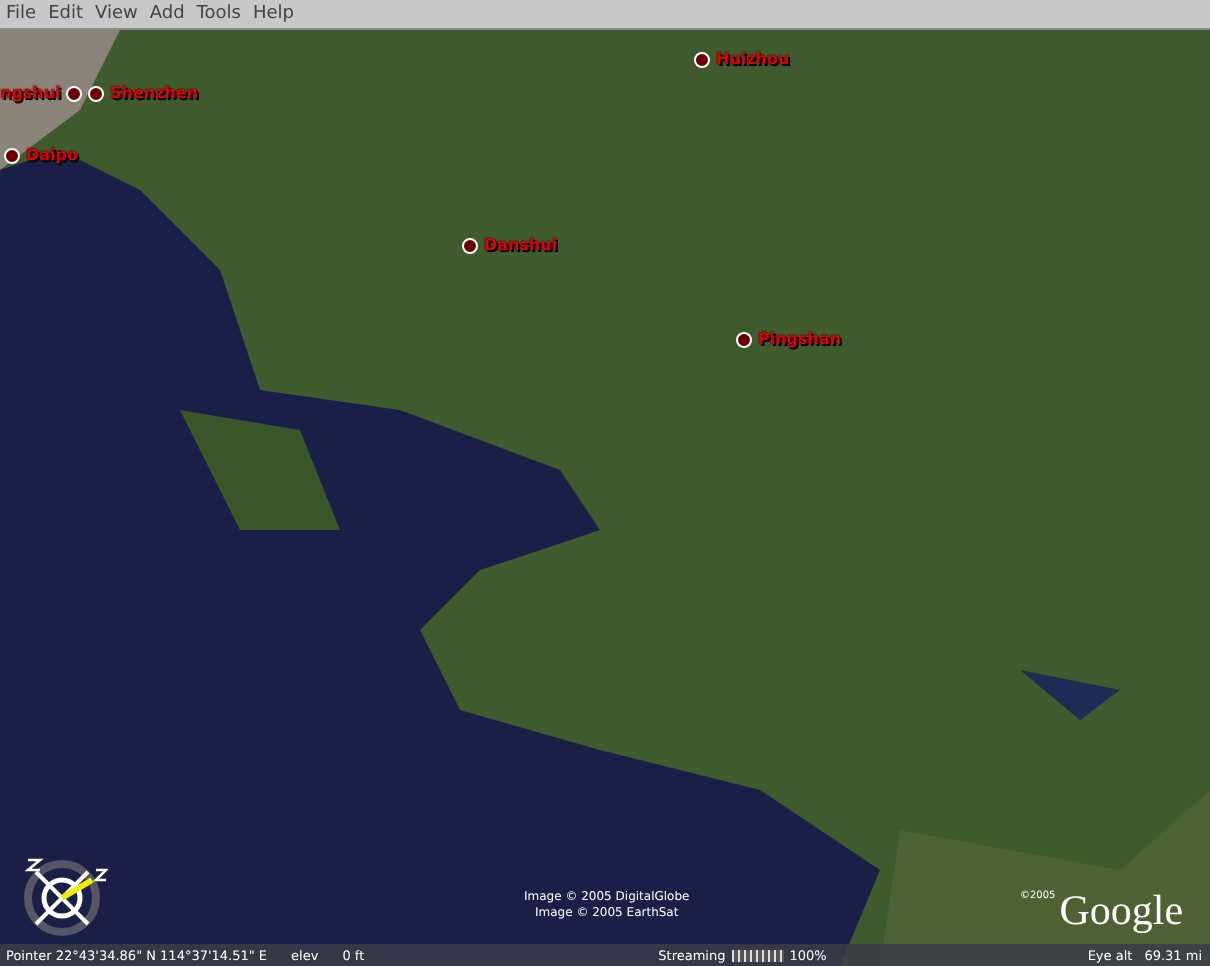 The height and width of the screenshot is (966, 1210). Describe the element at coordinates (1121, 910) in the screenshot. I see `logo-text: Google` at that location.